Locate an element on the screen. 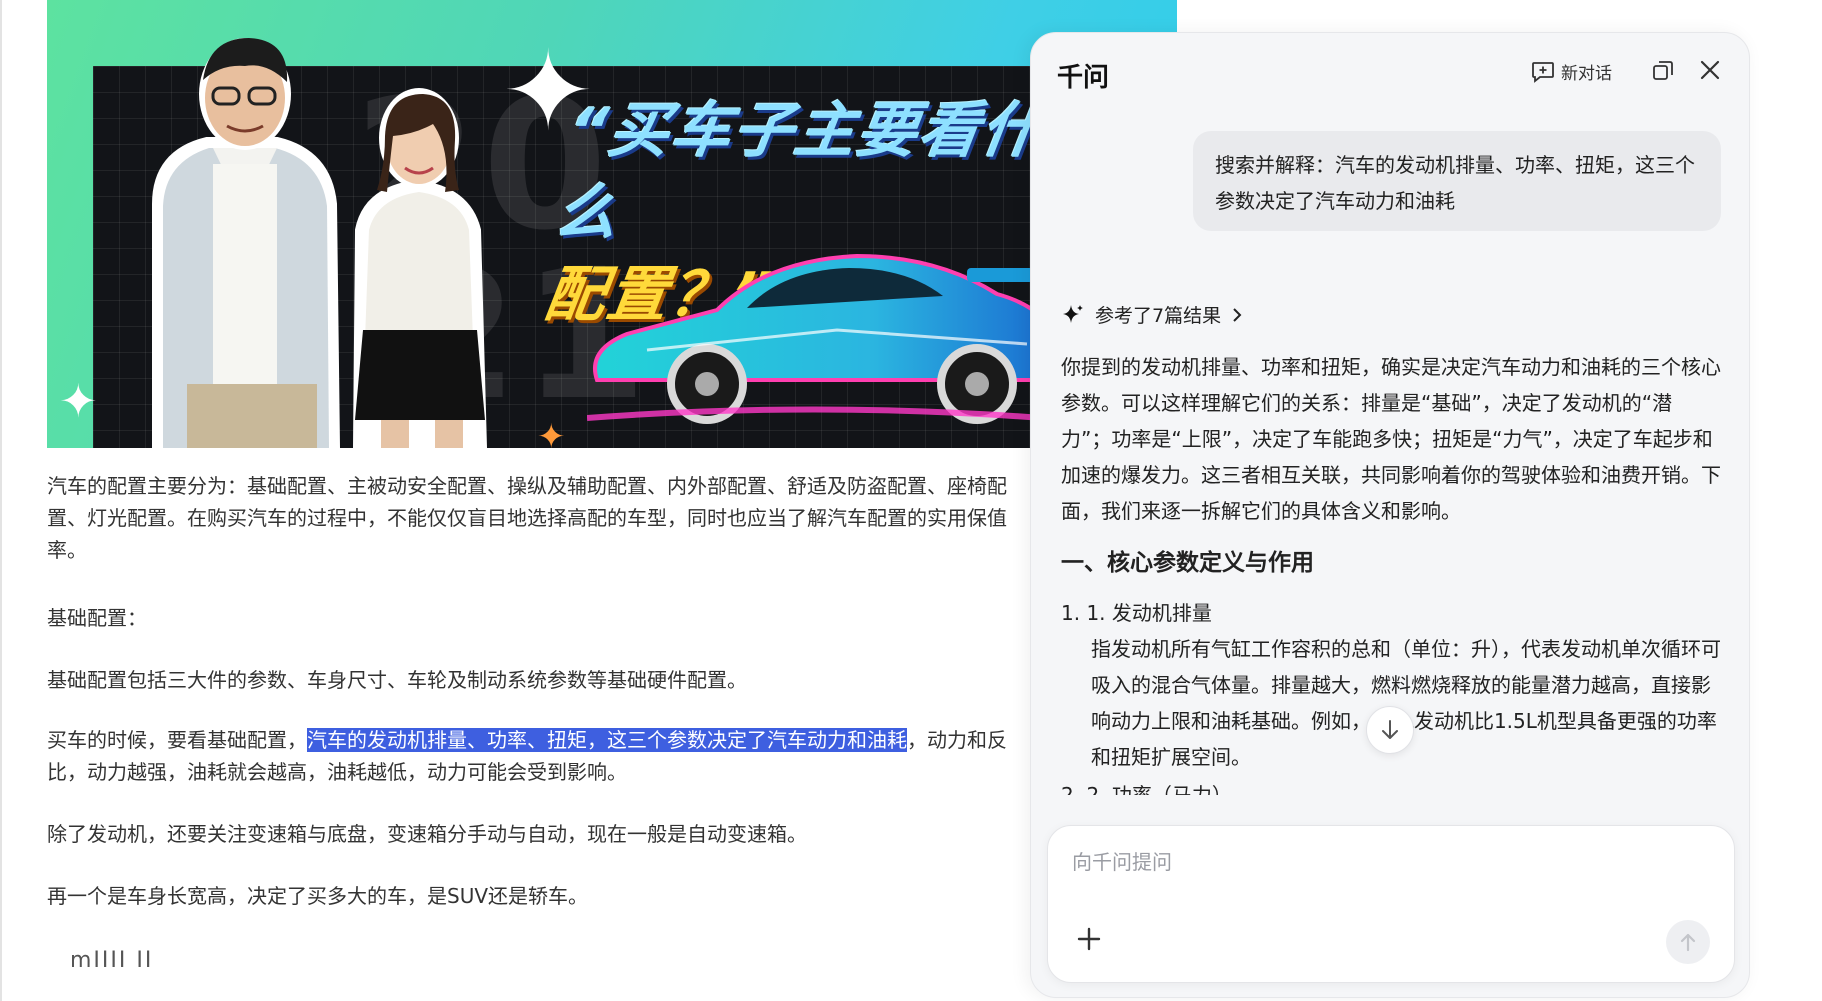 The width and height of the screenshot is (1822, 1001). references-label: 参考了7篇结果 is located at coordinates (1158, 316).